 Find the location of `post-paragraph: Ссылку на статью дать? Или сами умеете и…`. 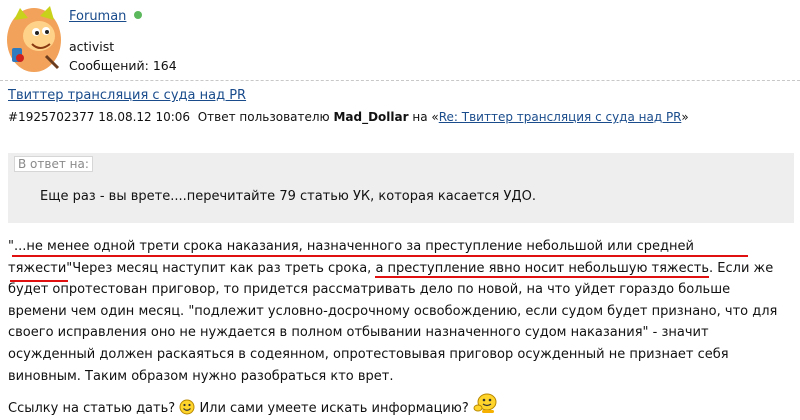

post-paragraph: Ссылку на статью дать? Или сами умеете и… is located at coordinates (400, 406).